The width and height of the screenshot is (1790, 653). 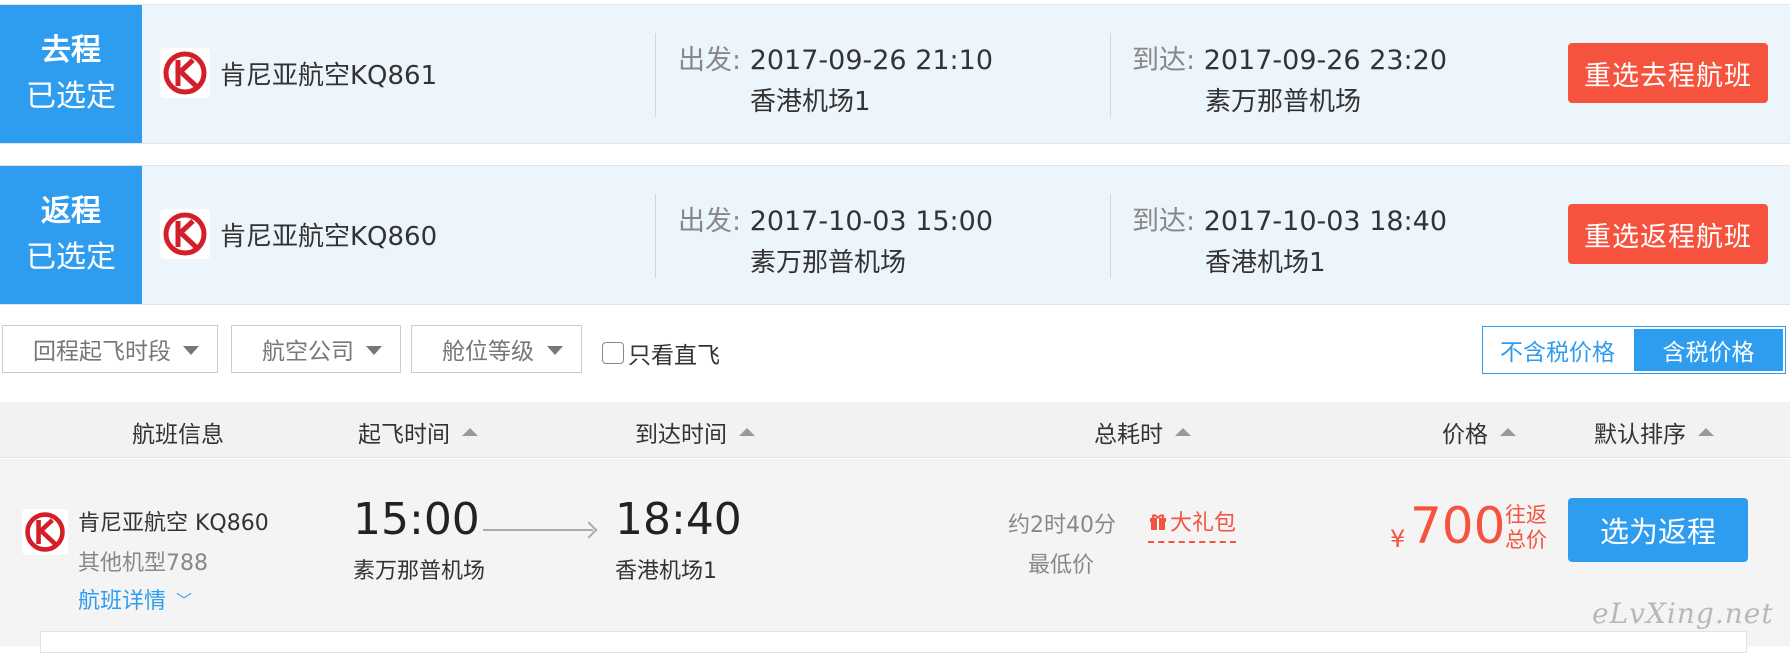 I want to click on return-tag-title: 返程, so click(x=71, y=211).